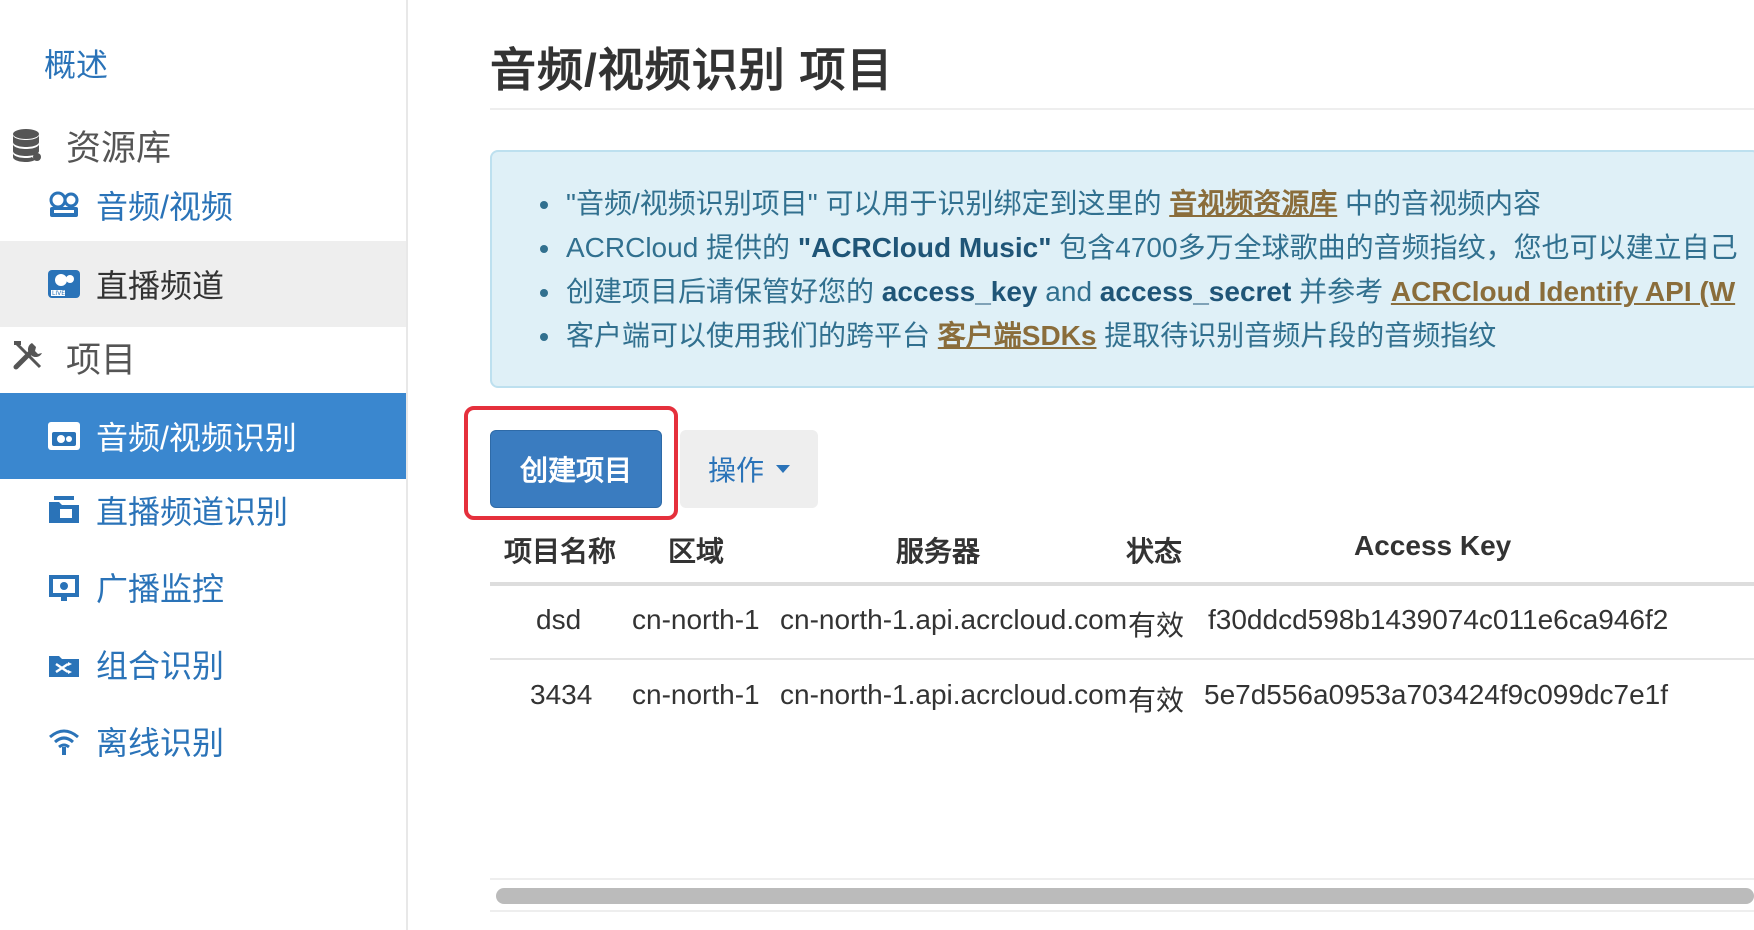 This screenshot has height=930, width=1754. What do you see at coordinates (1296, 335) in the screenshot?
I see `info-text: 提取待识别音频片段的音频指纹` at bounding box center [1296, 335].